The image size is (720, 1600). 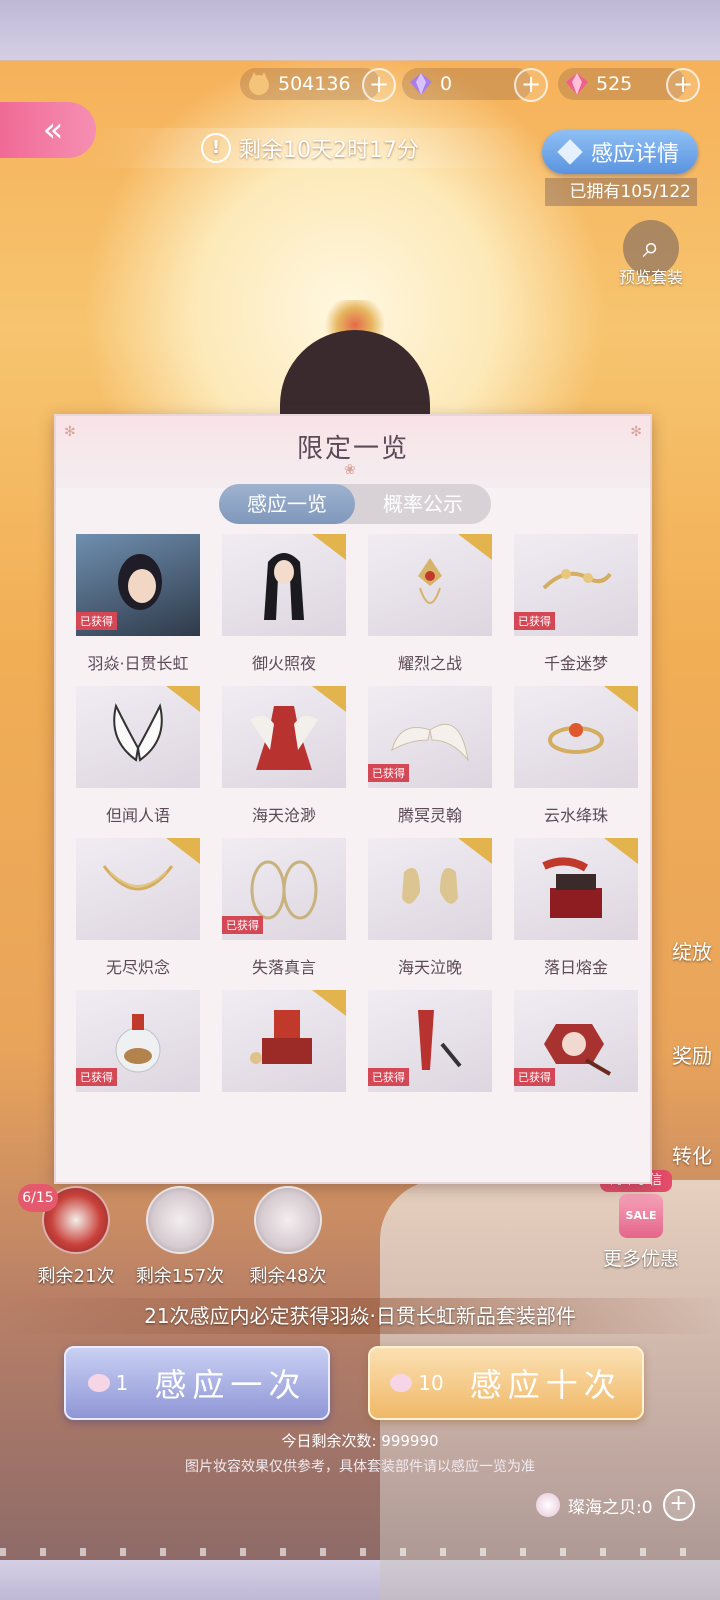 What do you see at coordinates (122, 1383) in the screenshot?
I see `draw-once-cost: 1` at bounding box center [122, 1383].